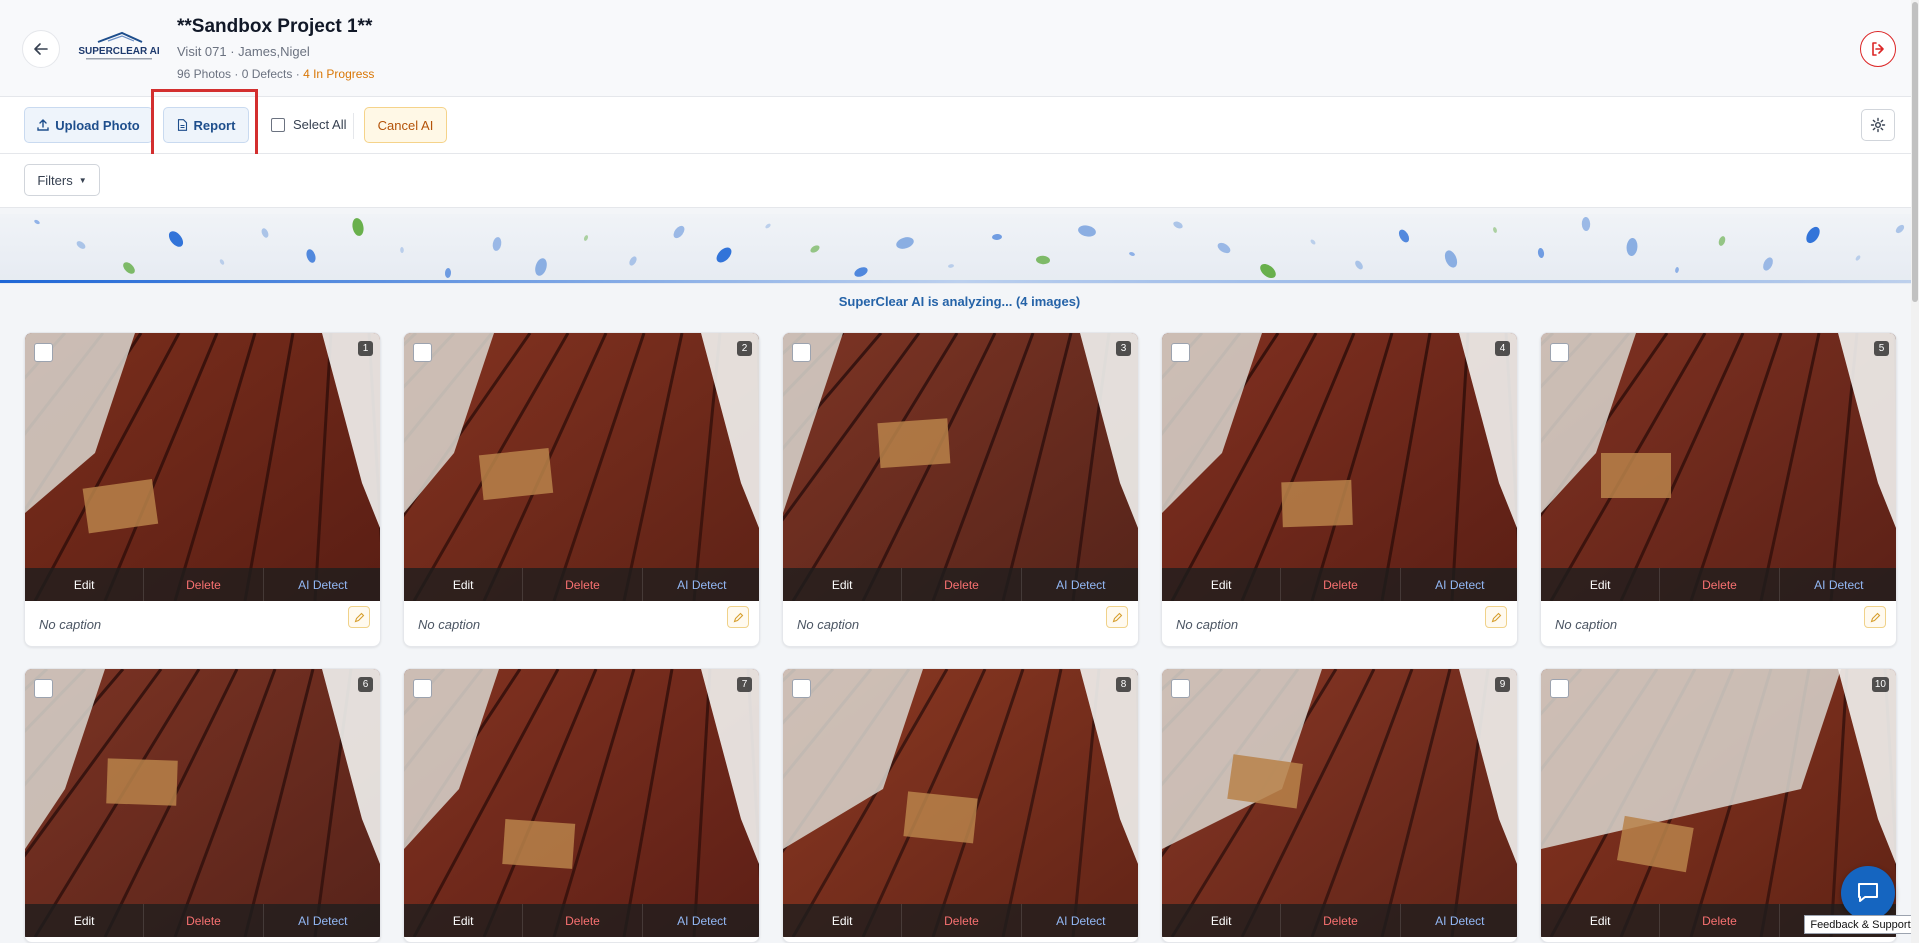  Describe the element at coordinates (1502, 348) in the screenshot. I see `photo-number-badge: 4` at that location.